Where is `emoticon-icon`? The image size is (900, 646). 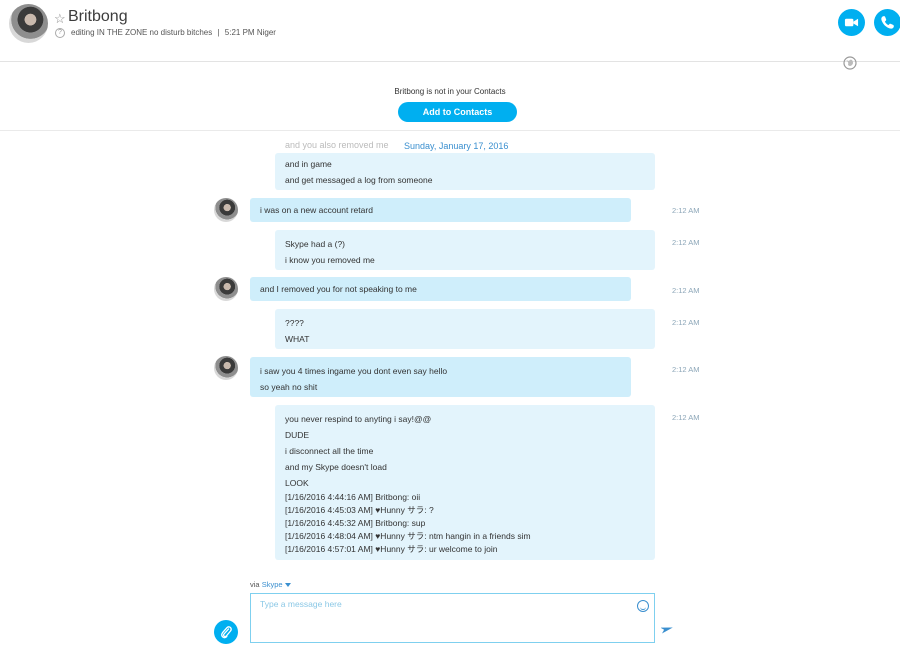
emoticon-icon is located at coordinates (643, 606).